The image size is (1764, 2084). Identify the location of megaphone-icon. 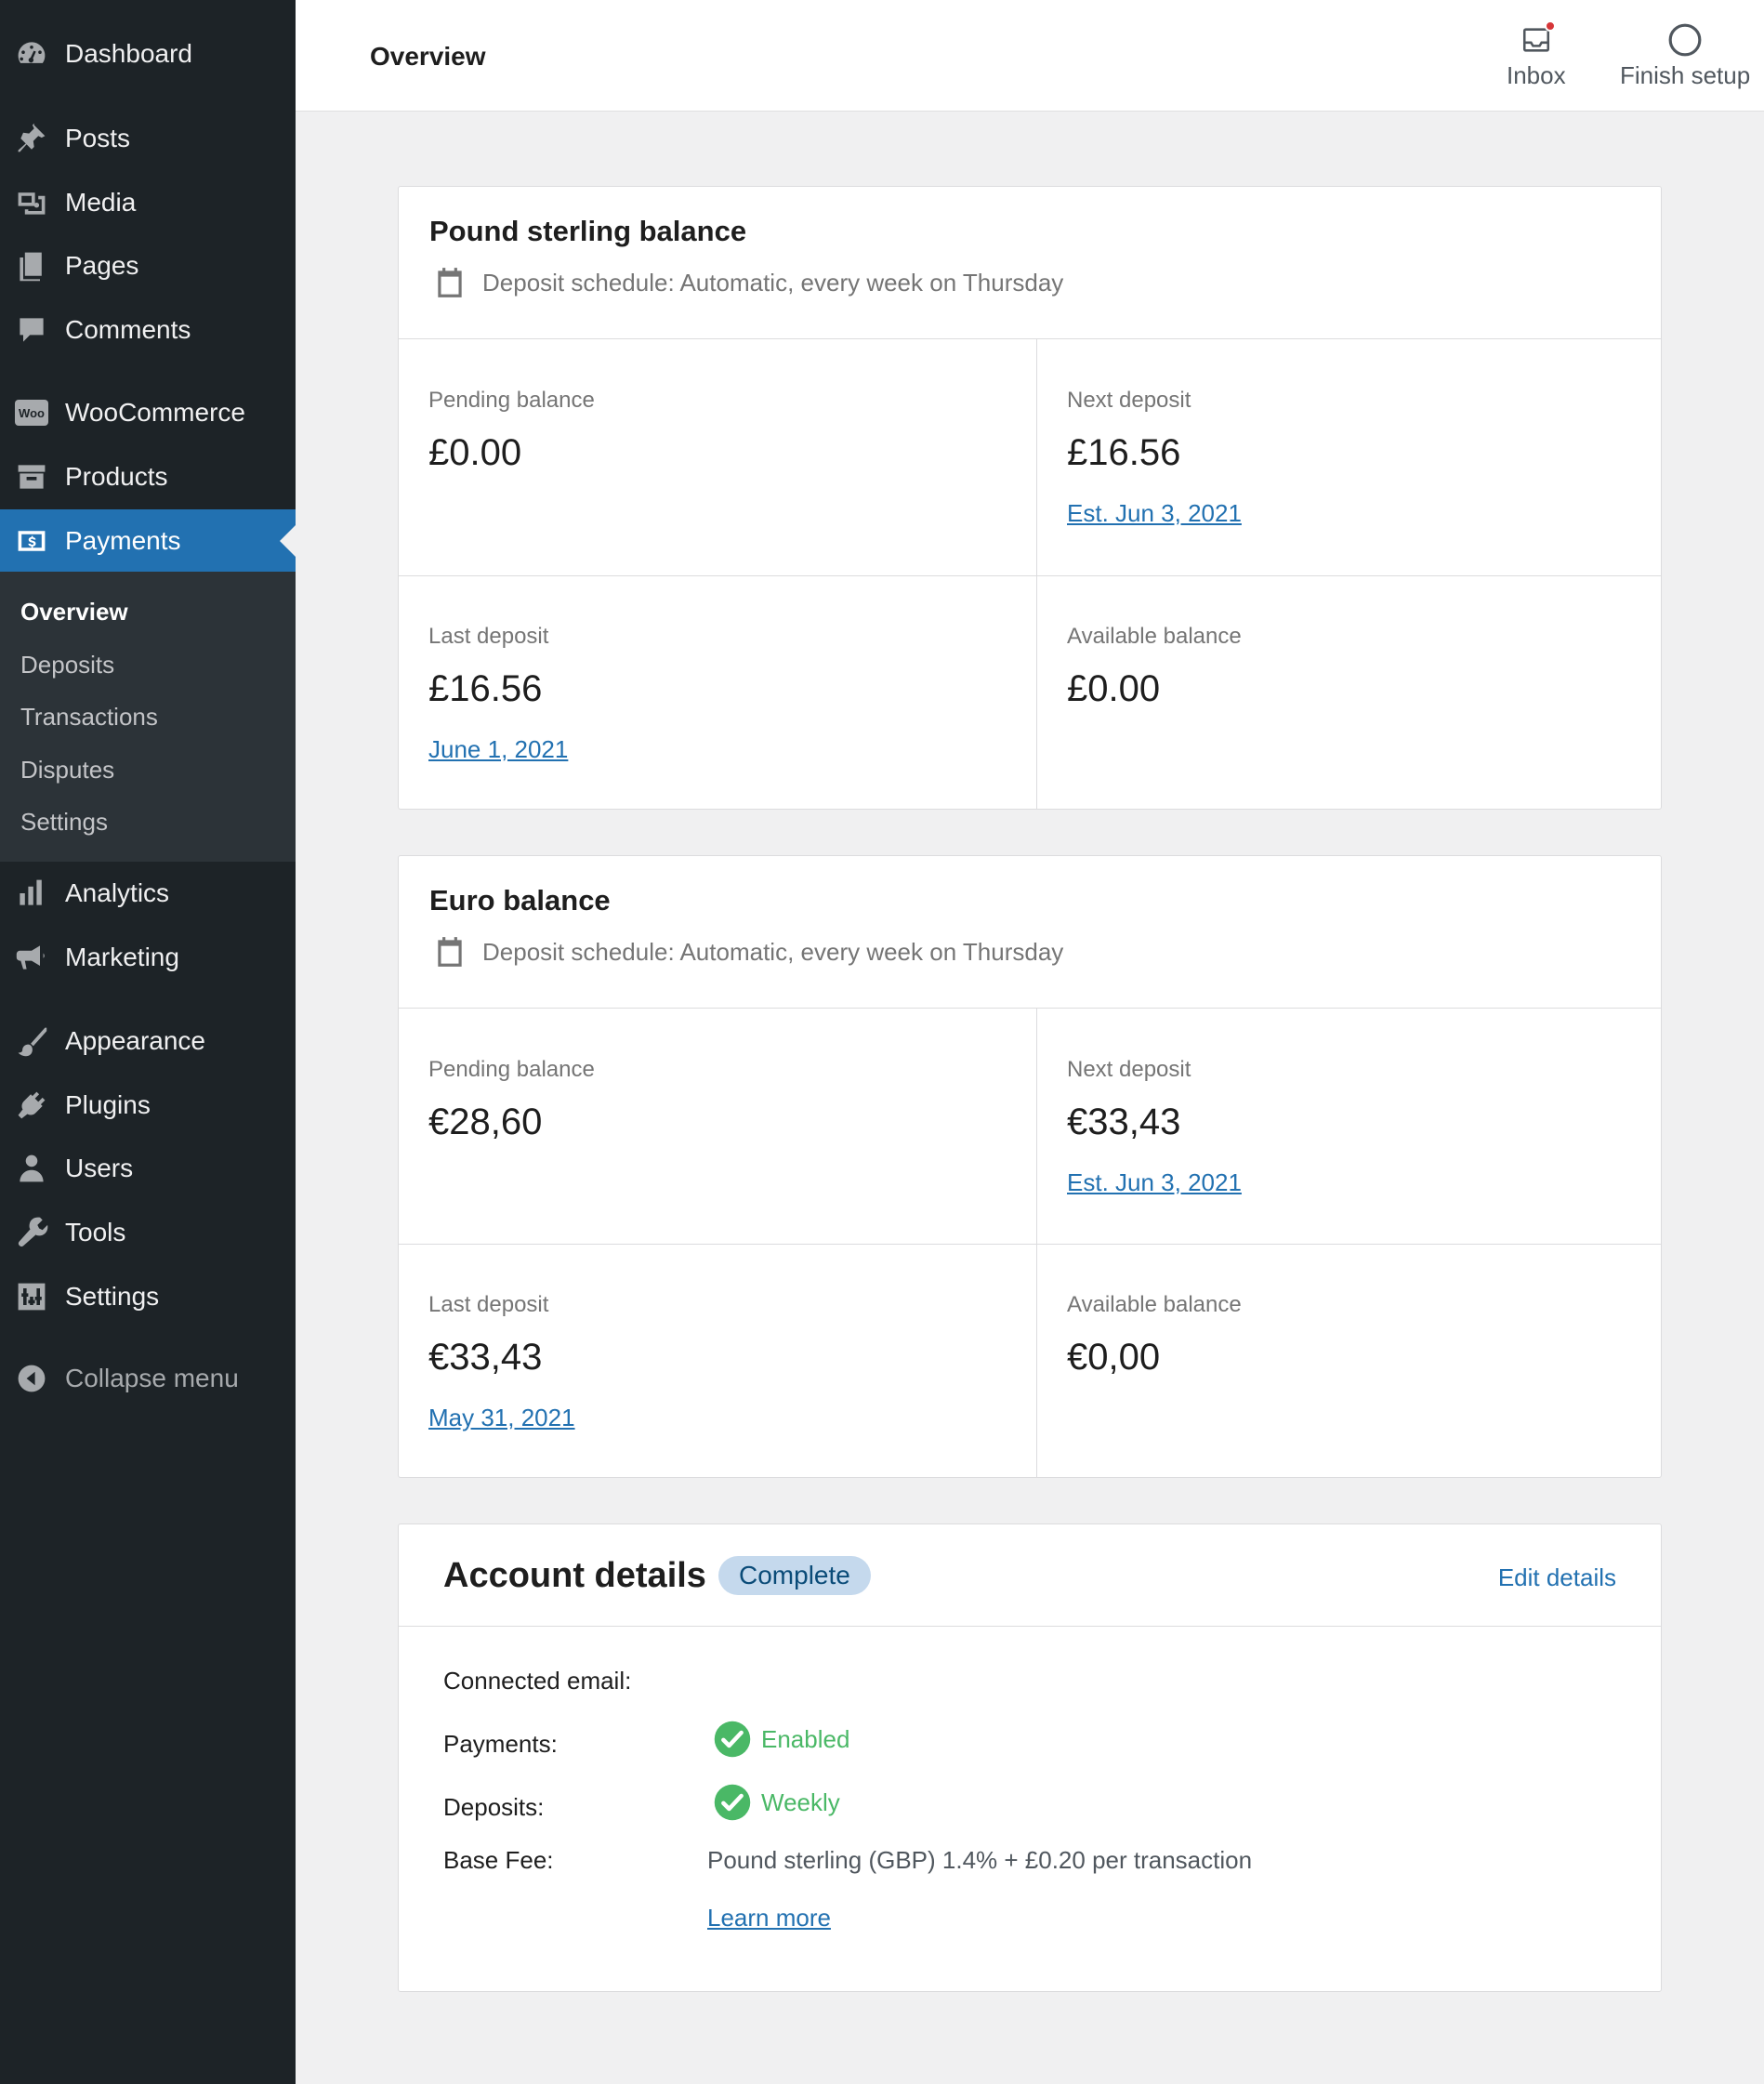
(32, 957).